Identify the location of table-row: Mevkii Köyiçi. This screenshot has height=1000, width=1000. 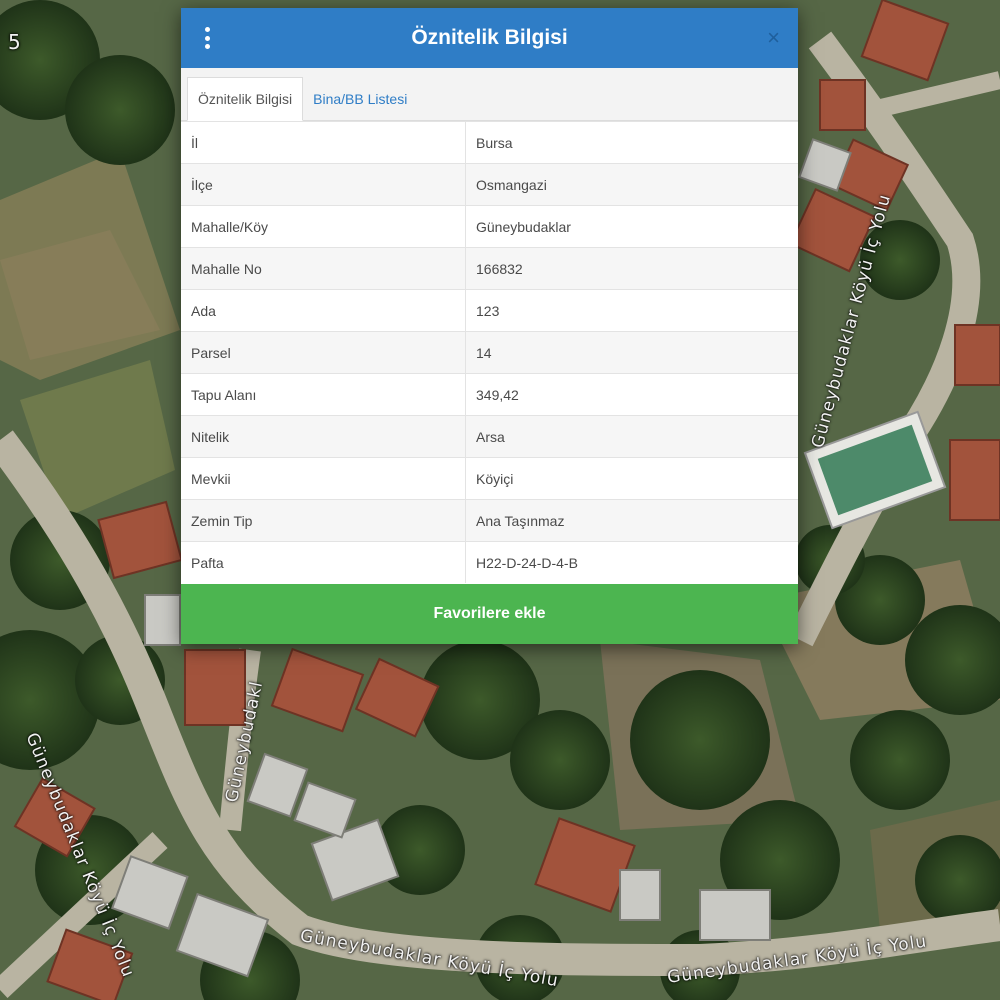
(489, 478).